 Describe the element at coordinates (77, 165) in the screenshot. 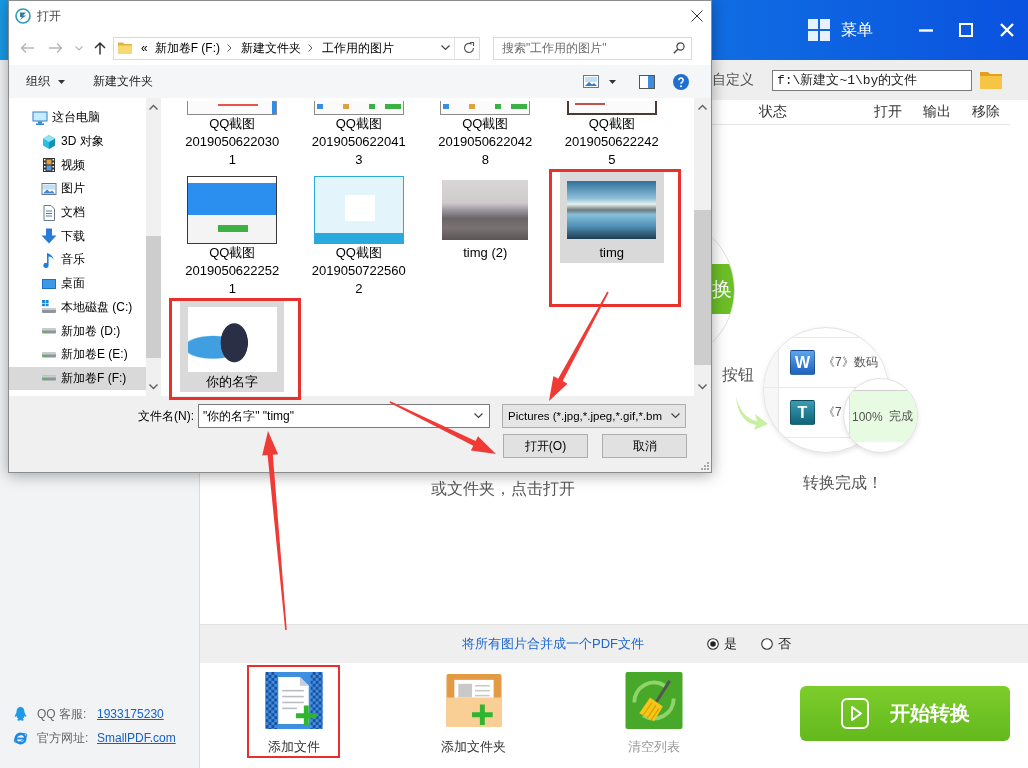

I see `nav-item: 视频` at that location.